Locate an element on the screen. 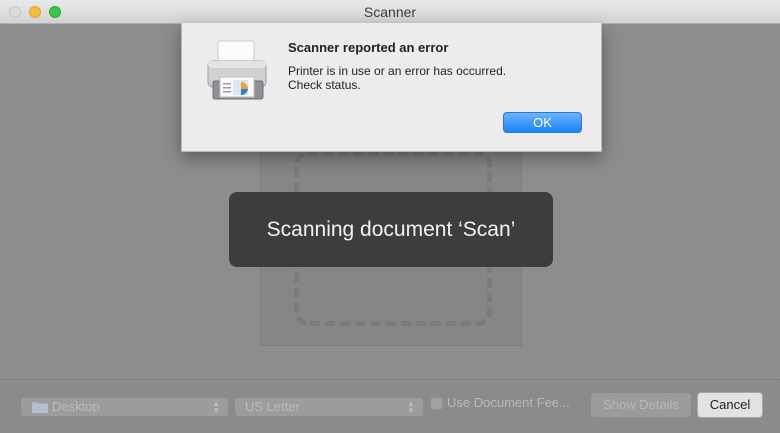 This screenshot has width=780, height=433. paper-size-value: US Letter is located at coordinates (272, 406).